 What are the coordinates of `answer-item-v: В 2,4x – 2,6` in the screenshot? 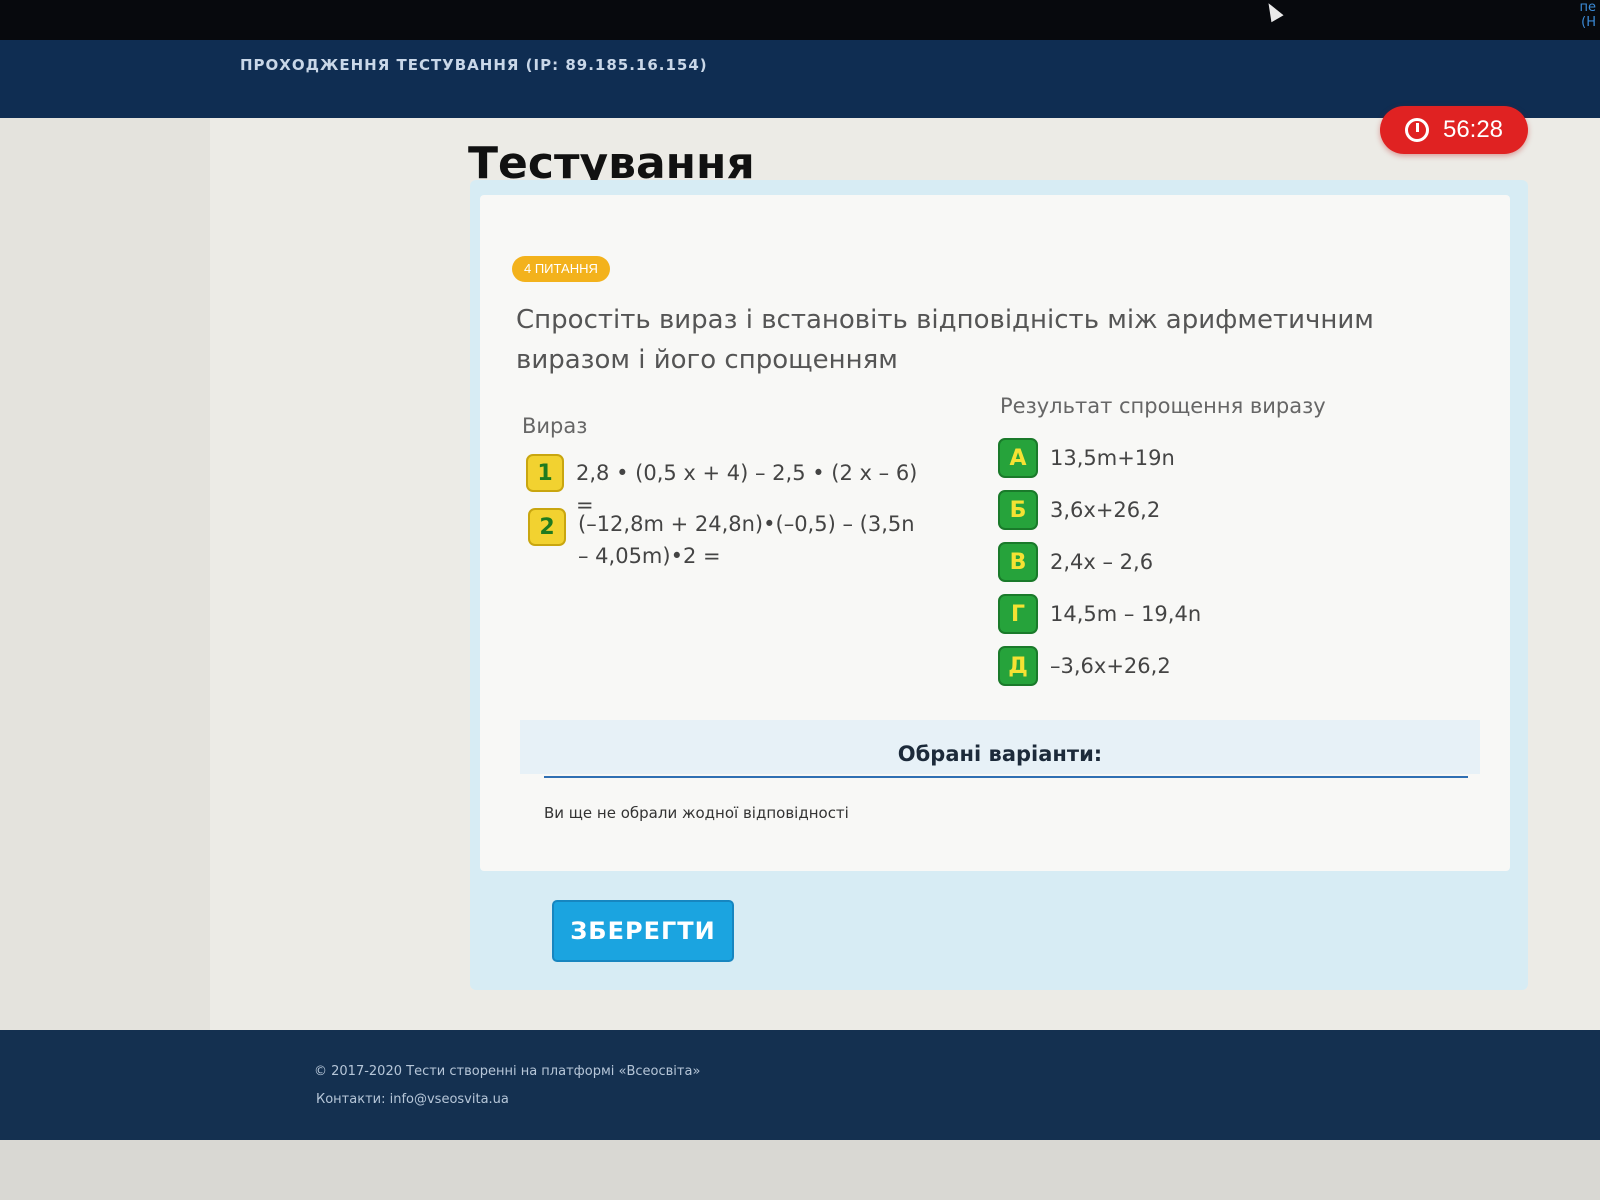 It's located at (1075, 562).